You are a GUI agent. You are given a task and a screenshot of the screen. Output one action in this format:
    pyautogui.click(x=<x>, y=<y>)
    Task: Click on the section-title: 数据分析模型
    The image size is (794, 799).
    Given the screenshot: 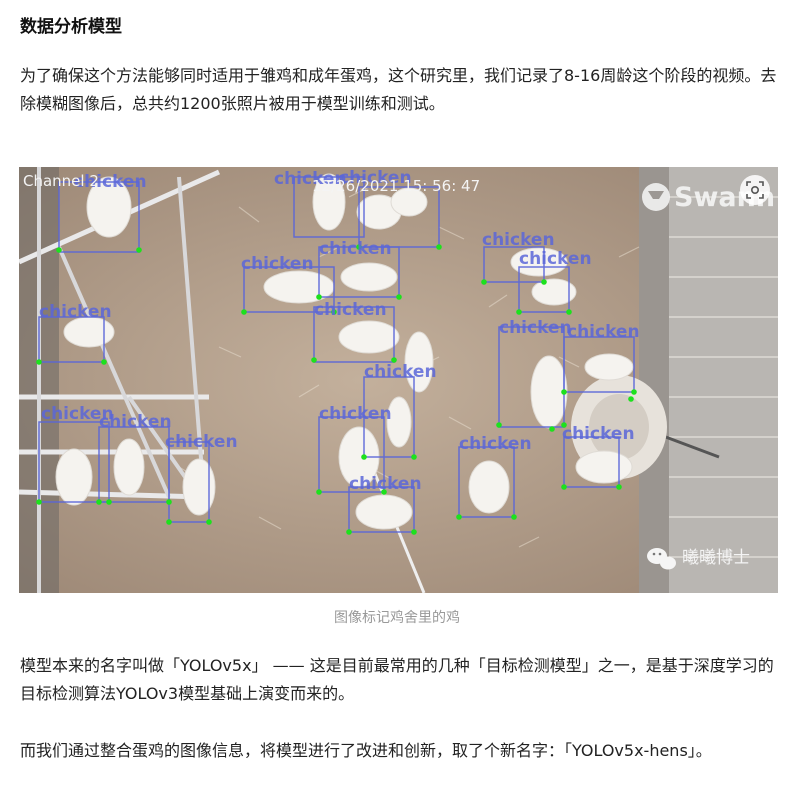 What is the action you would take?
    pyautogui.click(x=71, y=27)
    